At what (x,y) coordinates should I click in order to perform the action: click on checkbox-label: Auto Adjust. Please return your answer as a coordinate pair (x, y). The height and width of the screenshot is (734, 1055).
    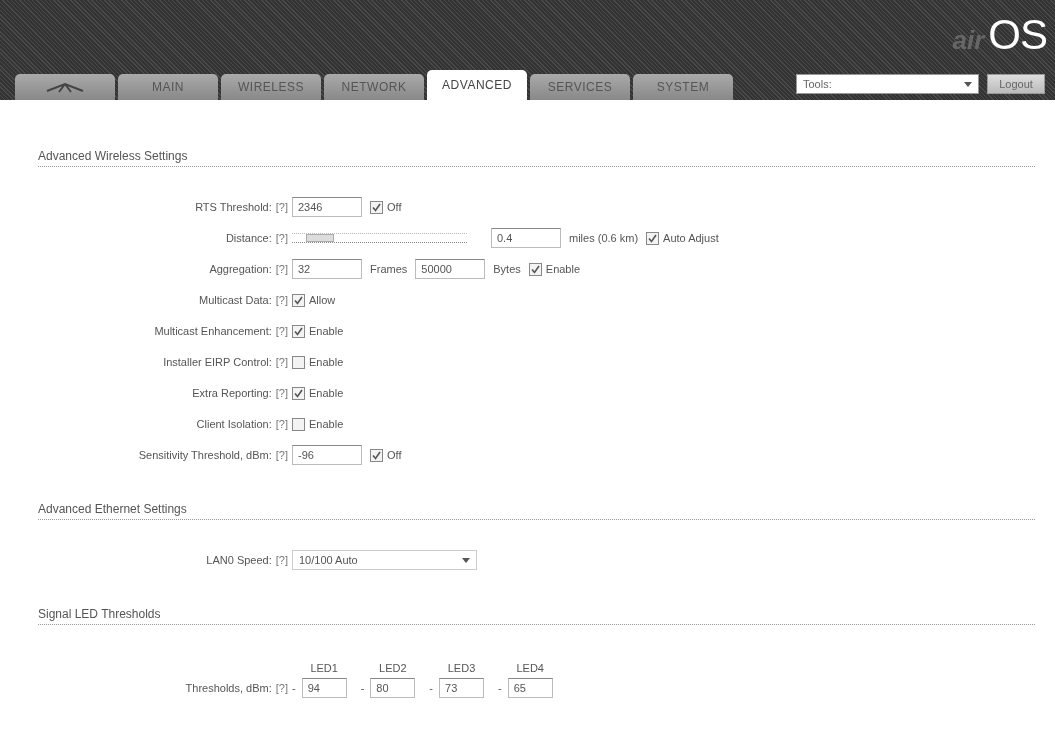
    Looking at the image, I should click on (691, 238).